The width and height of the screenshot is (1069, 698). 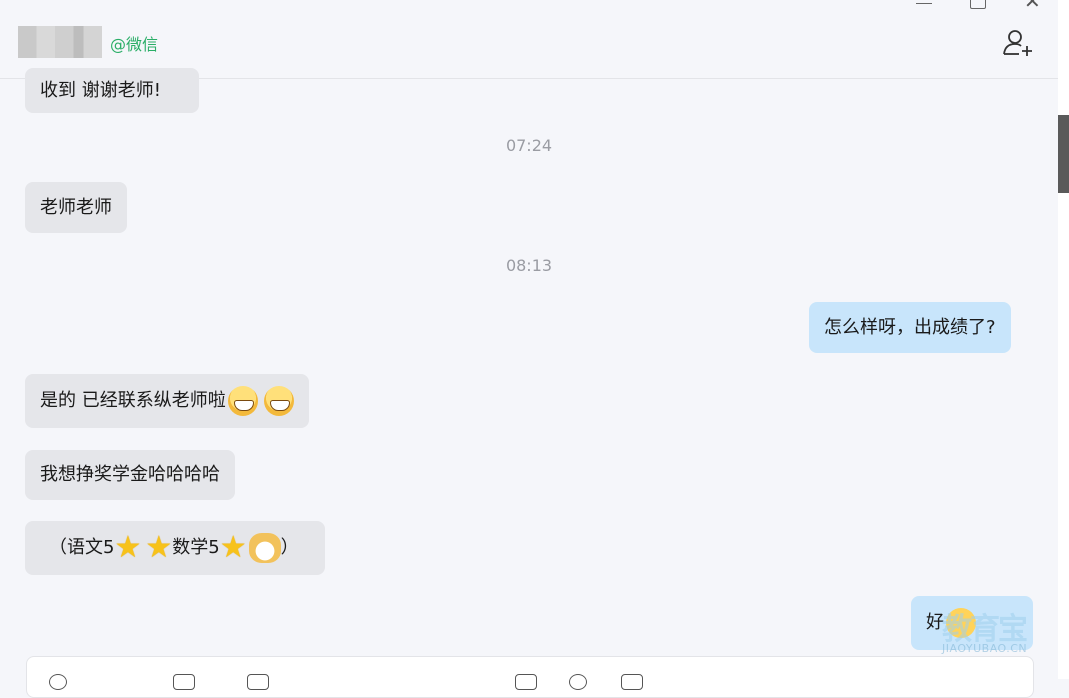 What do you see at coordinates (1018, 42) in the screenshot?
I see `add-user-icon` at bounding box center [1018, 42].